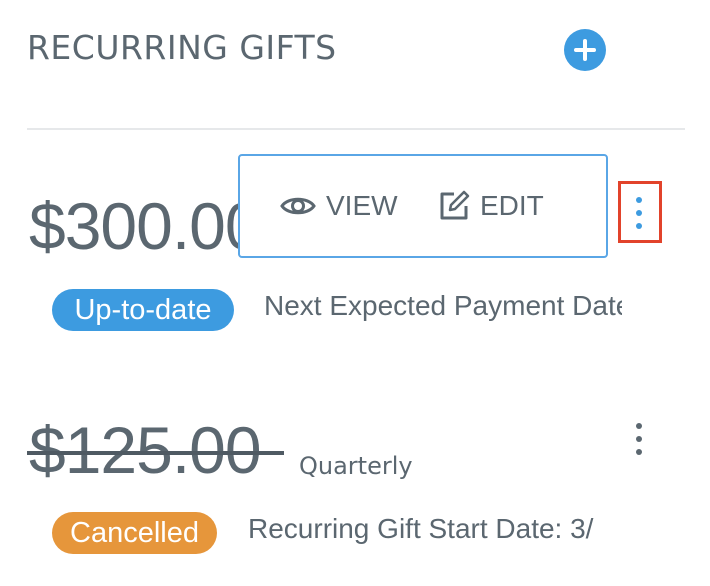 The width and height of the screenshot is (710, 586). I want to click on edit-label: EDIT, so click(512, 205).